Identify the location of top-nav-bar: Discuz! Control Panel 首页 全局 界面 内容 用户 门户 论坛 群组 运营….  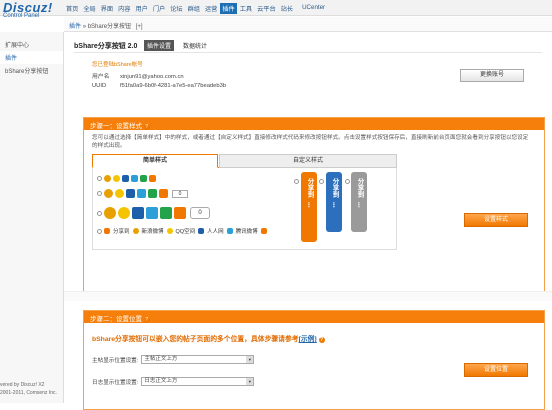
(276, 9).